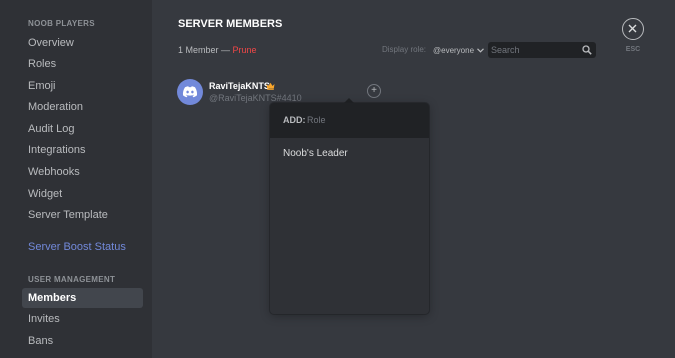  What do you see at coordinates (82, 298) in the screenshot?
I see `sidebar-item-members: Members` at bounding box center [82, 298].